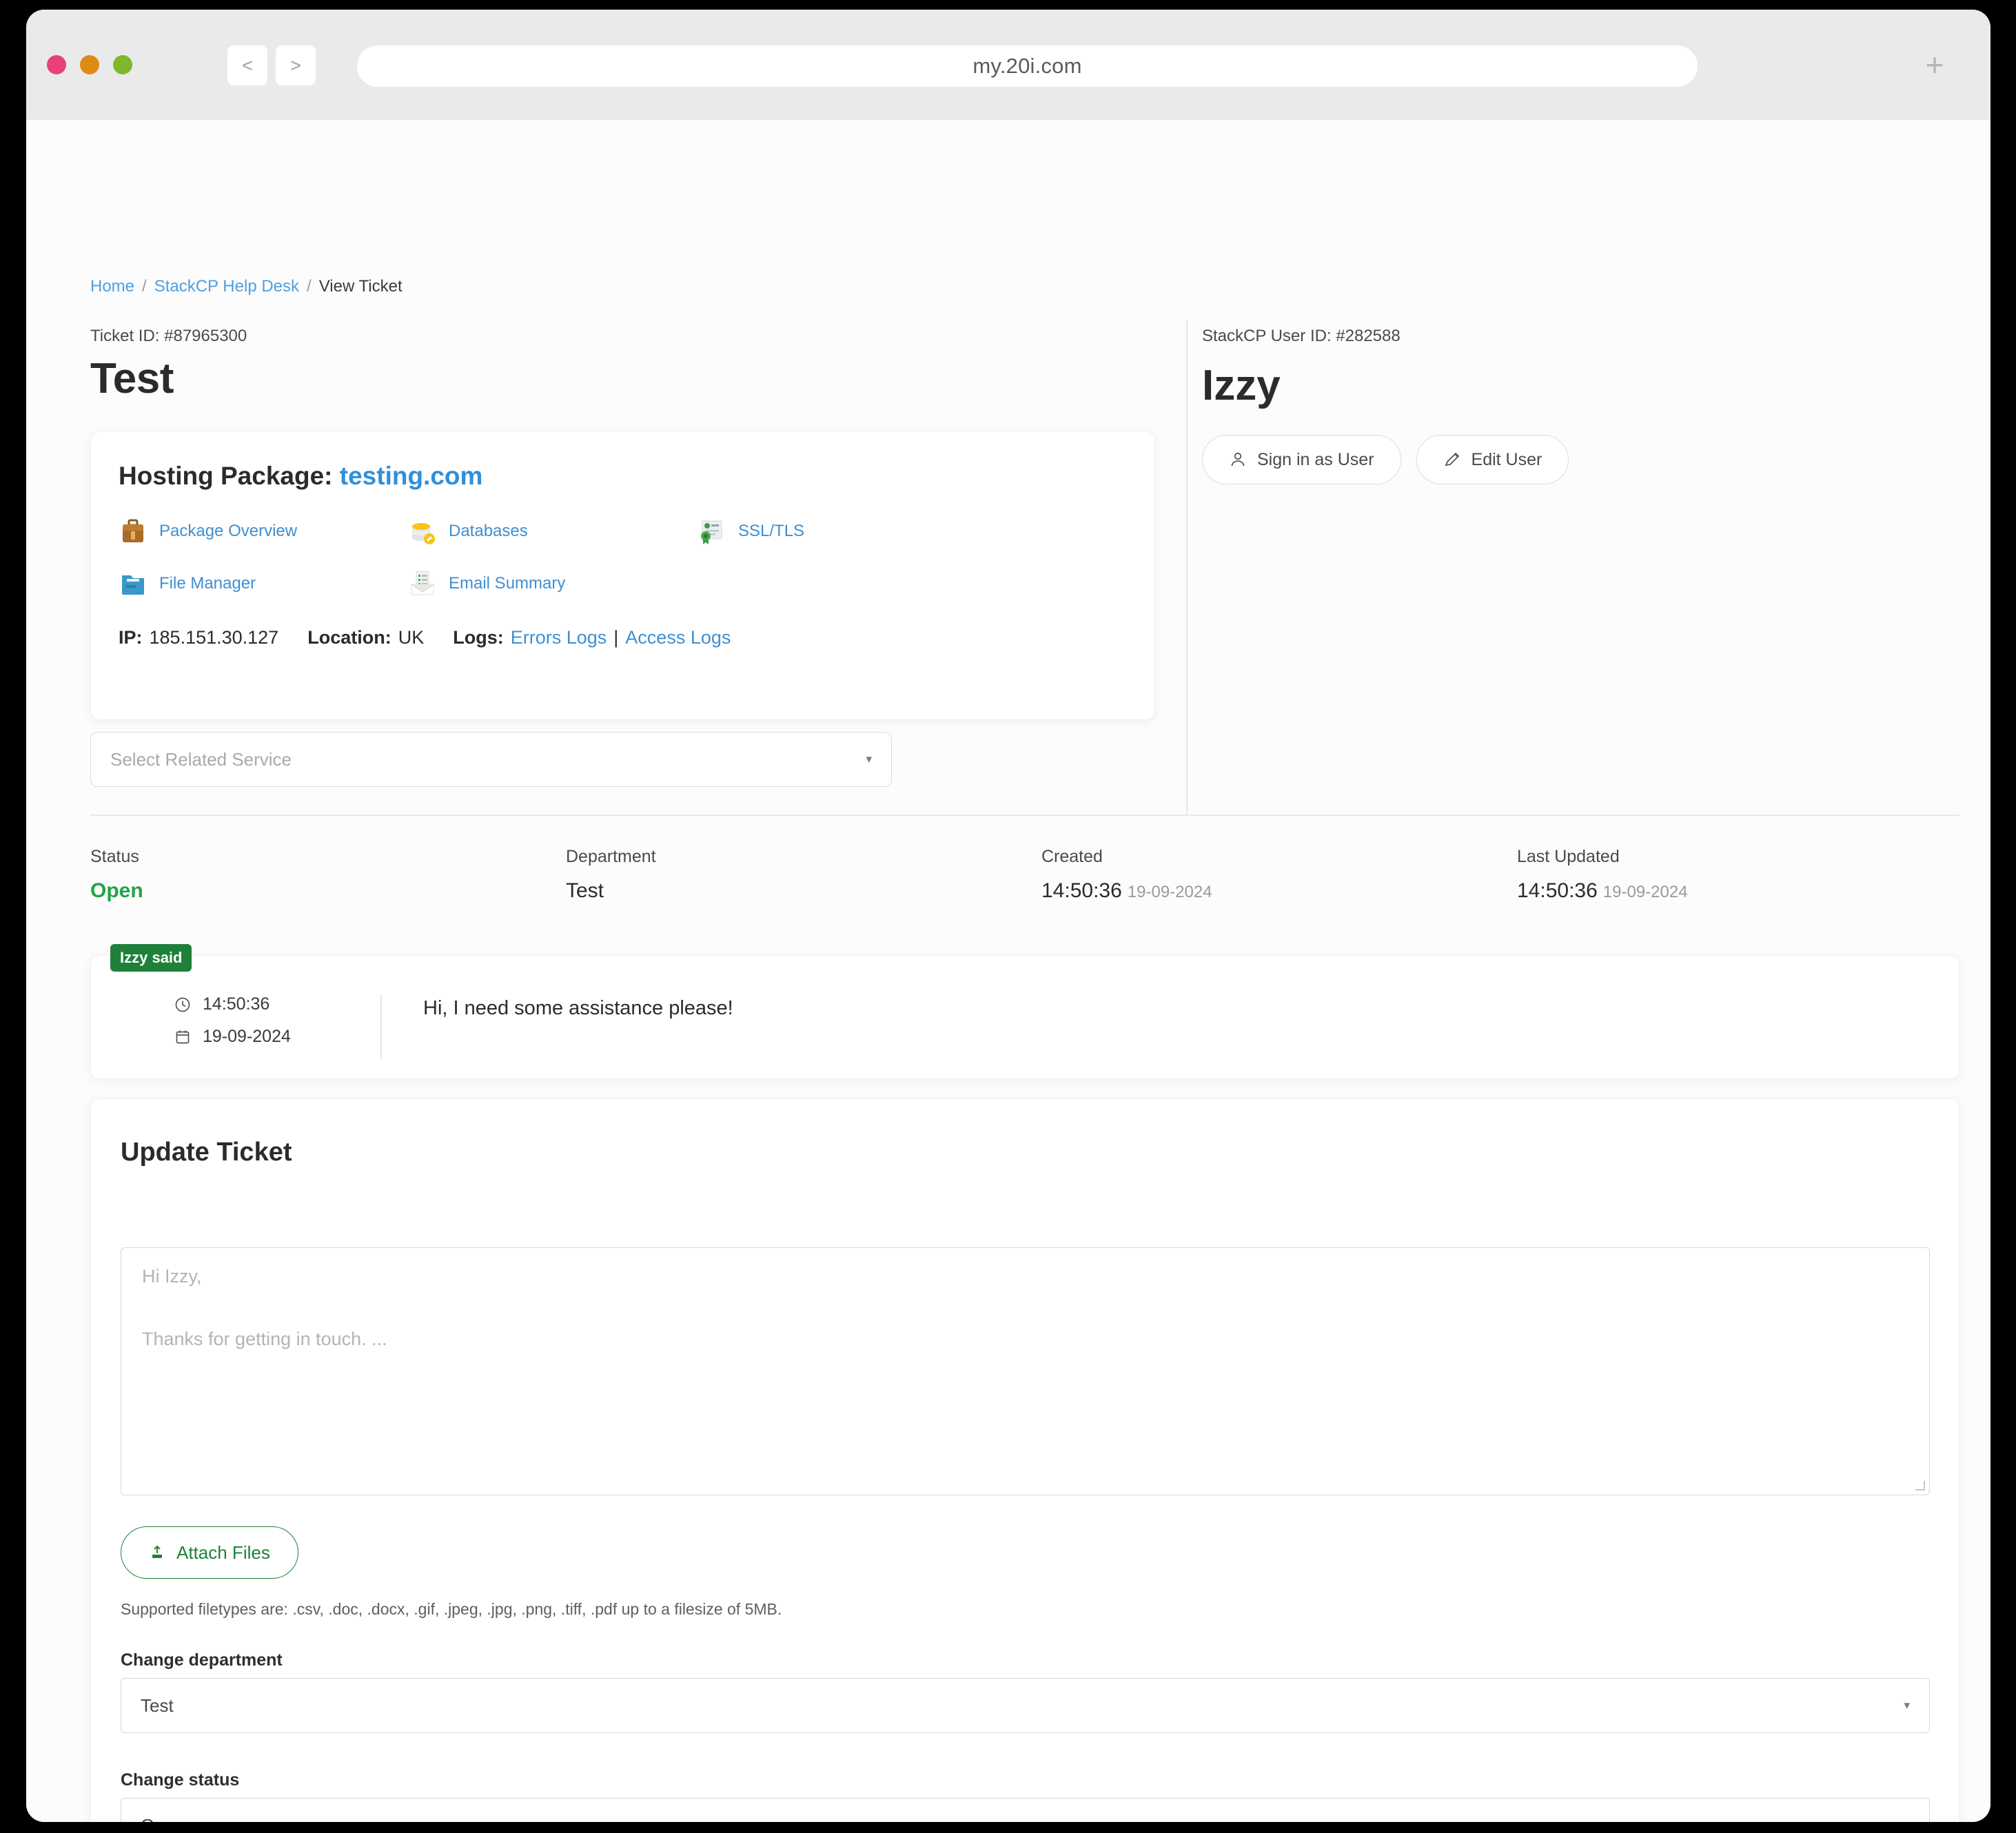 This screenshot has width=2016, height=1833. I want to click on hosting-package-title: Hosting Package: testing.com, so click(623, 476).